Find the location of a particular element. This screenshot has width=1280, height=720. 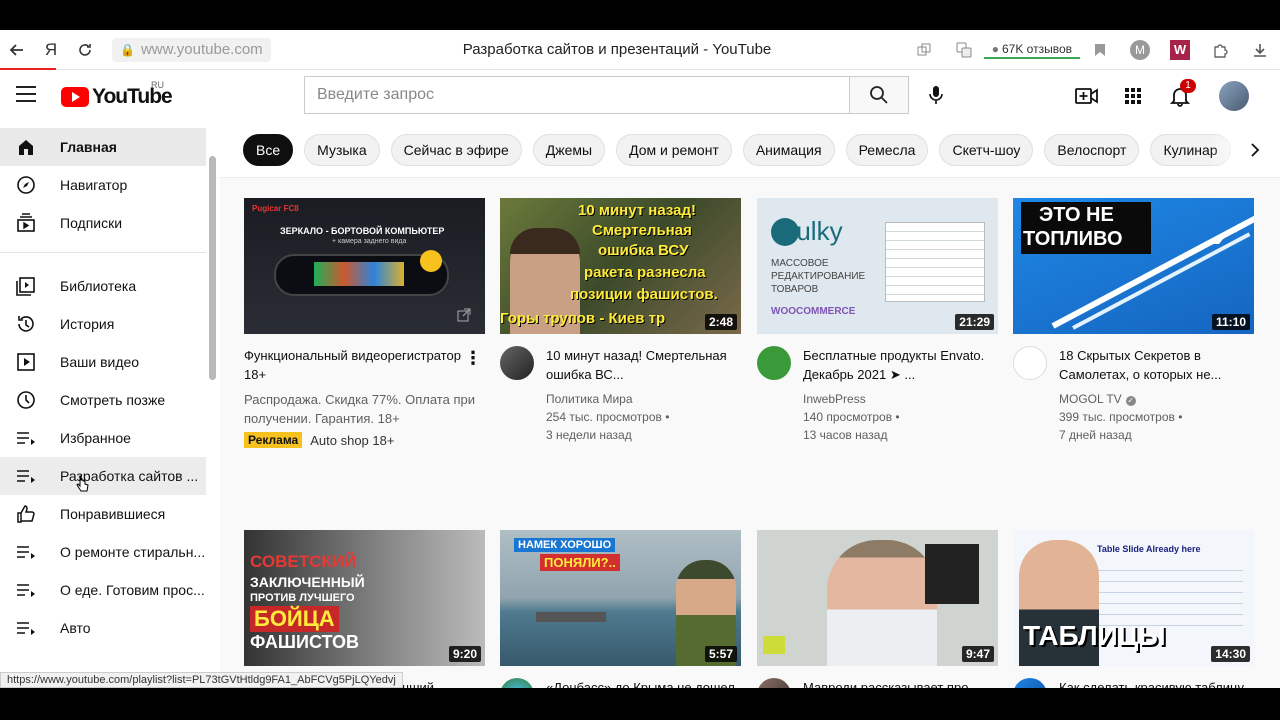

sidebar-item-playlist-auto: Авто is located at coordinates (103, 628).